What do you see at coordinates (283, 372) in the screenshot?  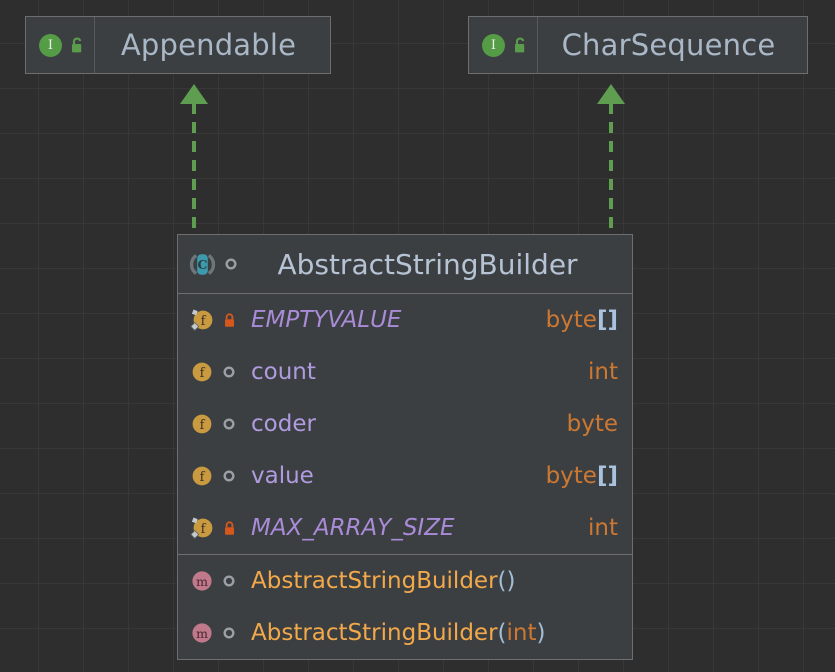 I see `field-name-label: count` at bounding box center [283, 372].